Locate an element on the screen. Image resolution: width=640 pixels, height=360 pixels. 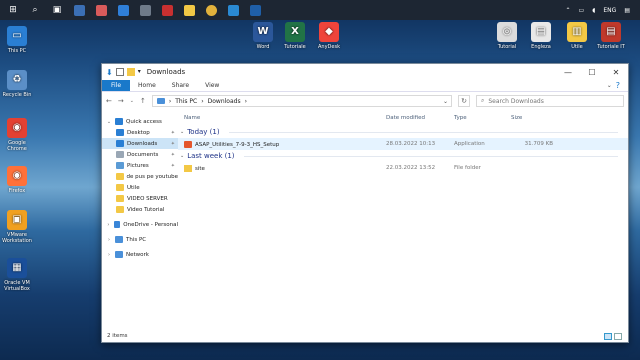
help-icon: ? is located at coordinates (618, 85).